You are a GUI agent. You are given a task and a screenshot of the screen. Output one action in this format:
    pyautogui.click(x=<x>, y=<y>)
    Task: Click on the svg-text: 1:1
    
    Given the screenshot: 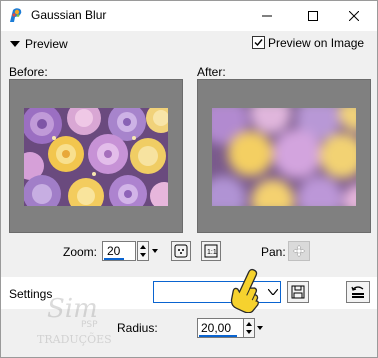 What is the action you would take?
    pyautogui.click(x=212, y=252)
    